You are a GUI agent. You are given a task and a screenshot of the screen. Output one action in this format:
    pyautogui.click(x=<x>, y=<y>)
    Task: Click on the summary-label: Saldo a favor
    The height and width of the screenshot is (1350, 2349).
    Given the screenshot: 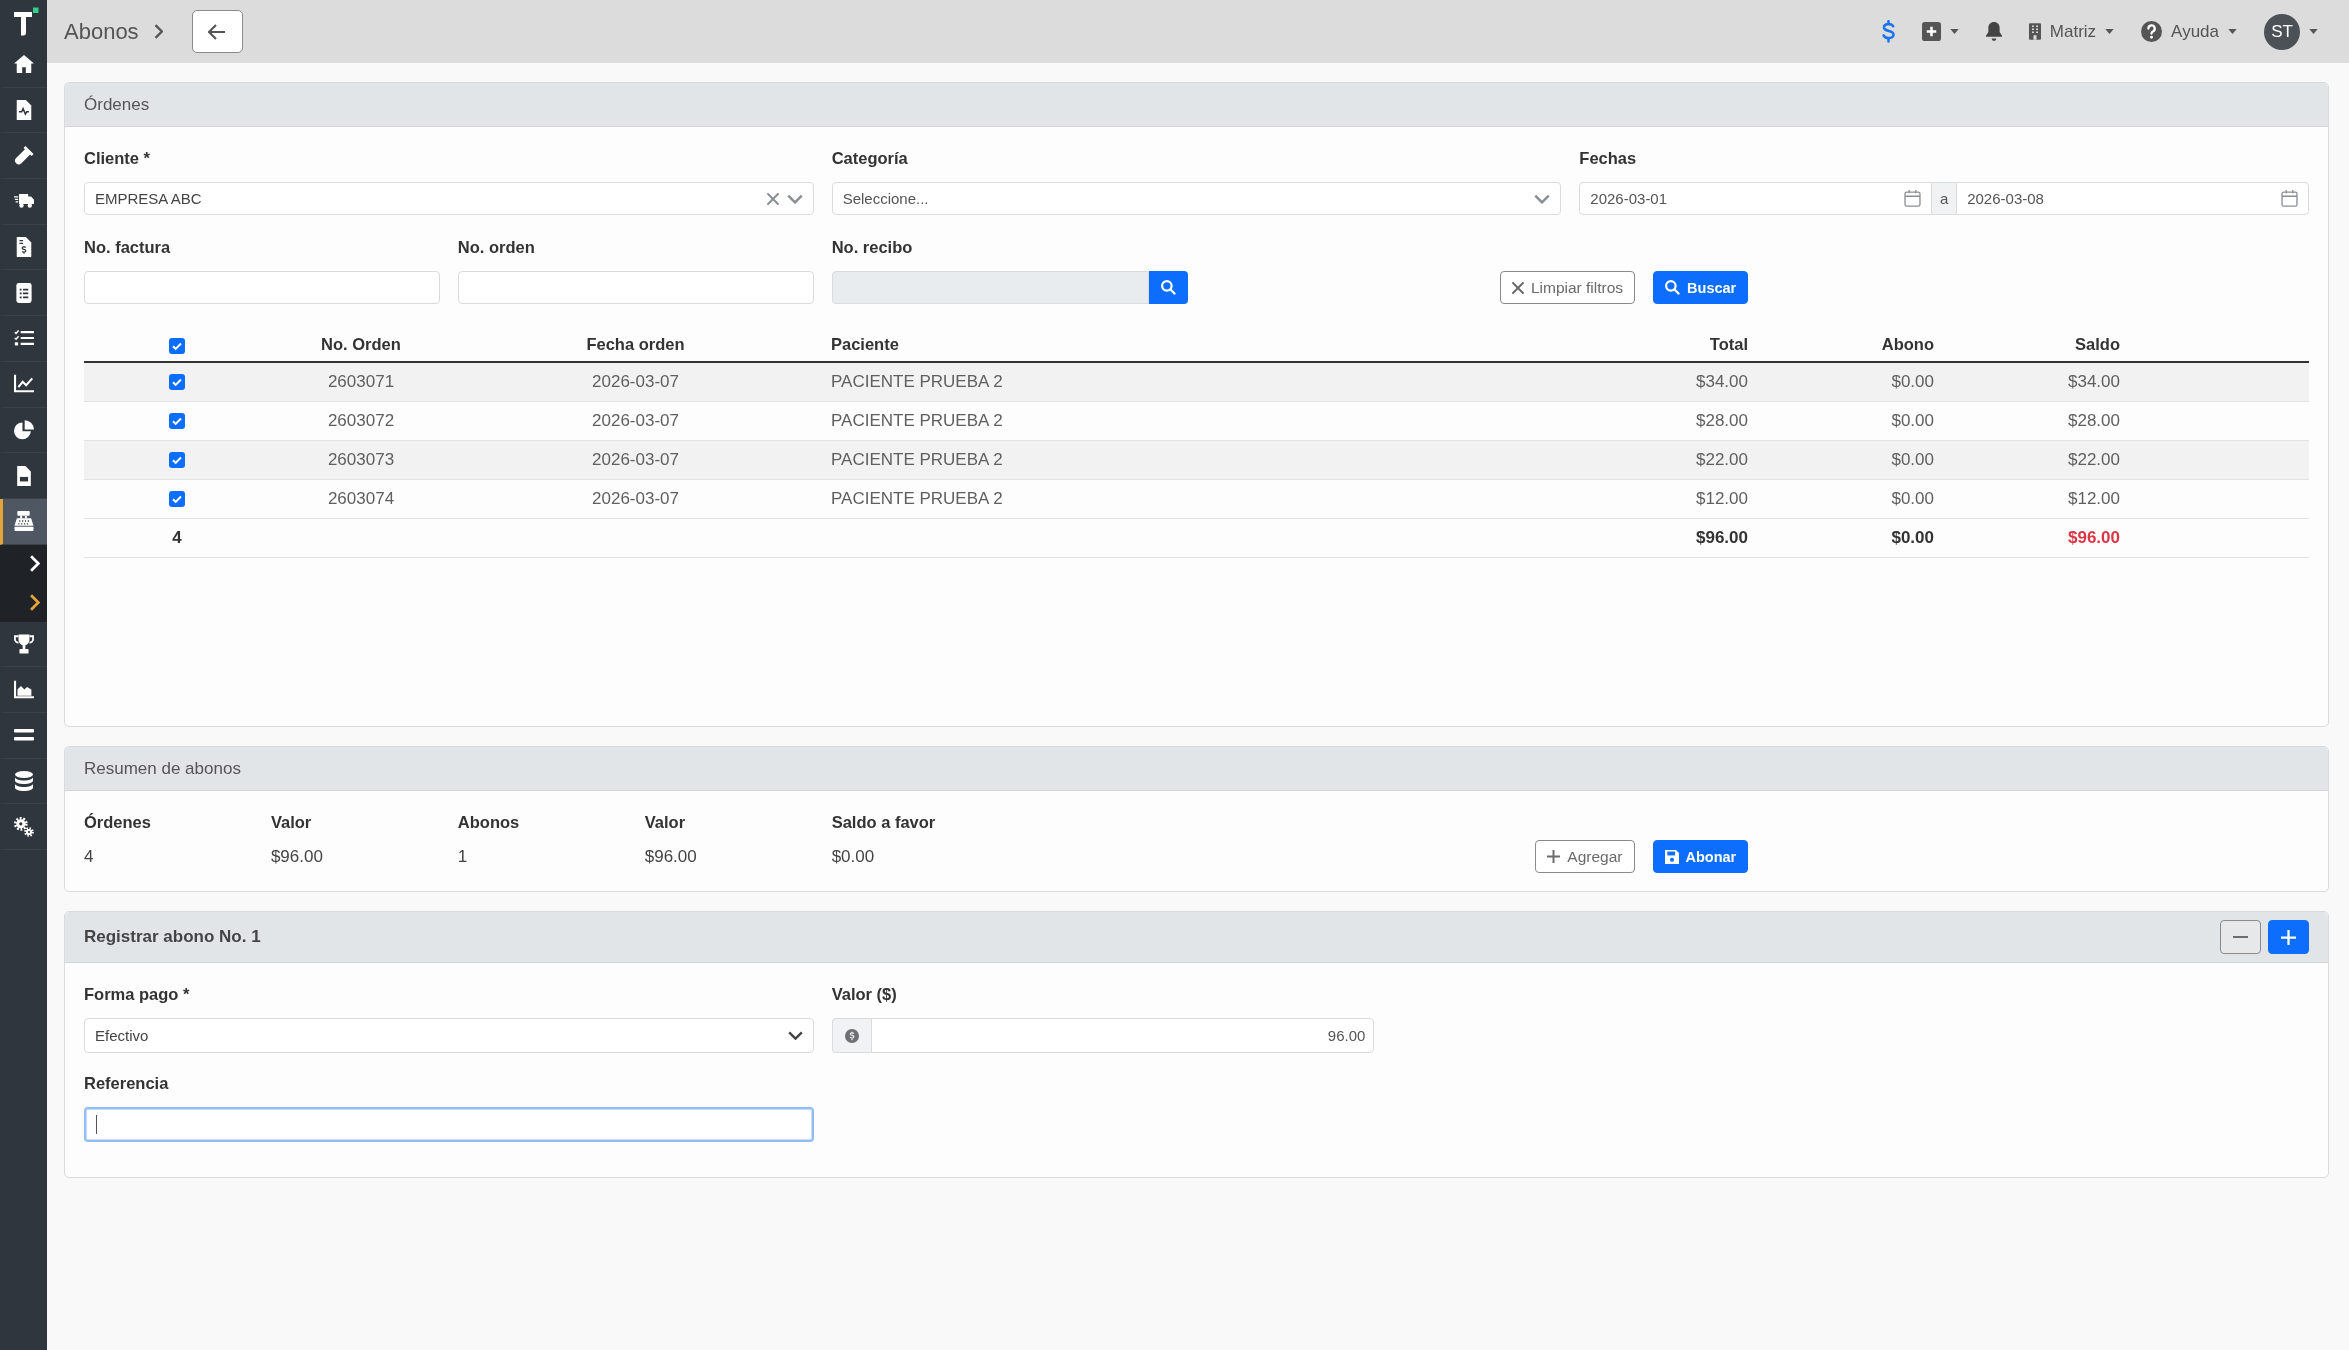 What is the action you would take?
    pyautogui.click(x=884, y=822)
    